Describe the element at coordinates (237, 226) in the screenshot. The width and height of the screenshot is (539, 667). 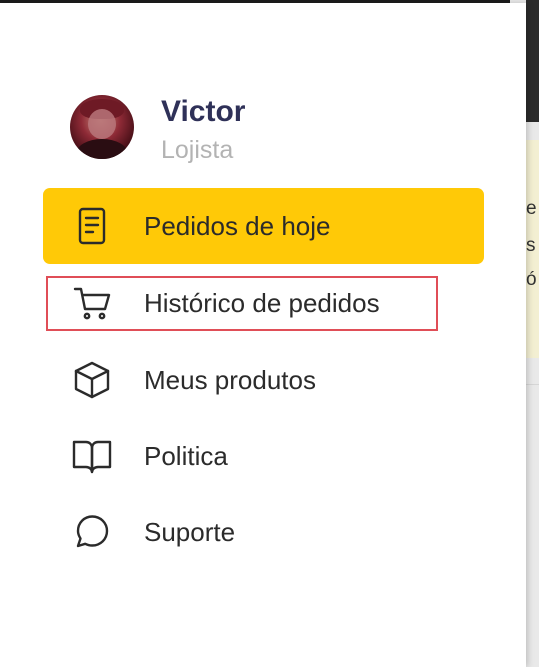
I see `menu-item-label: Pedidos de hoje` at that location.